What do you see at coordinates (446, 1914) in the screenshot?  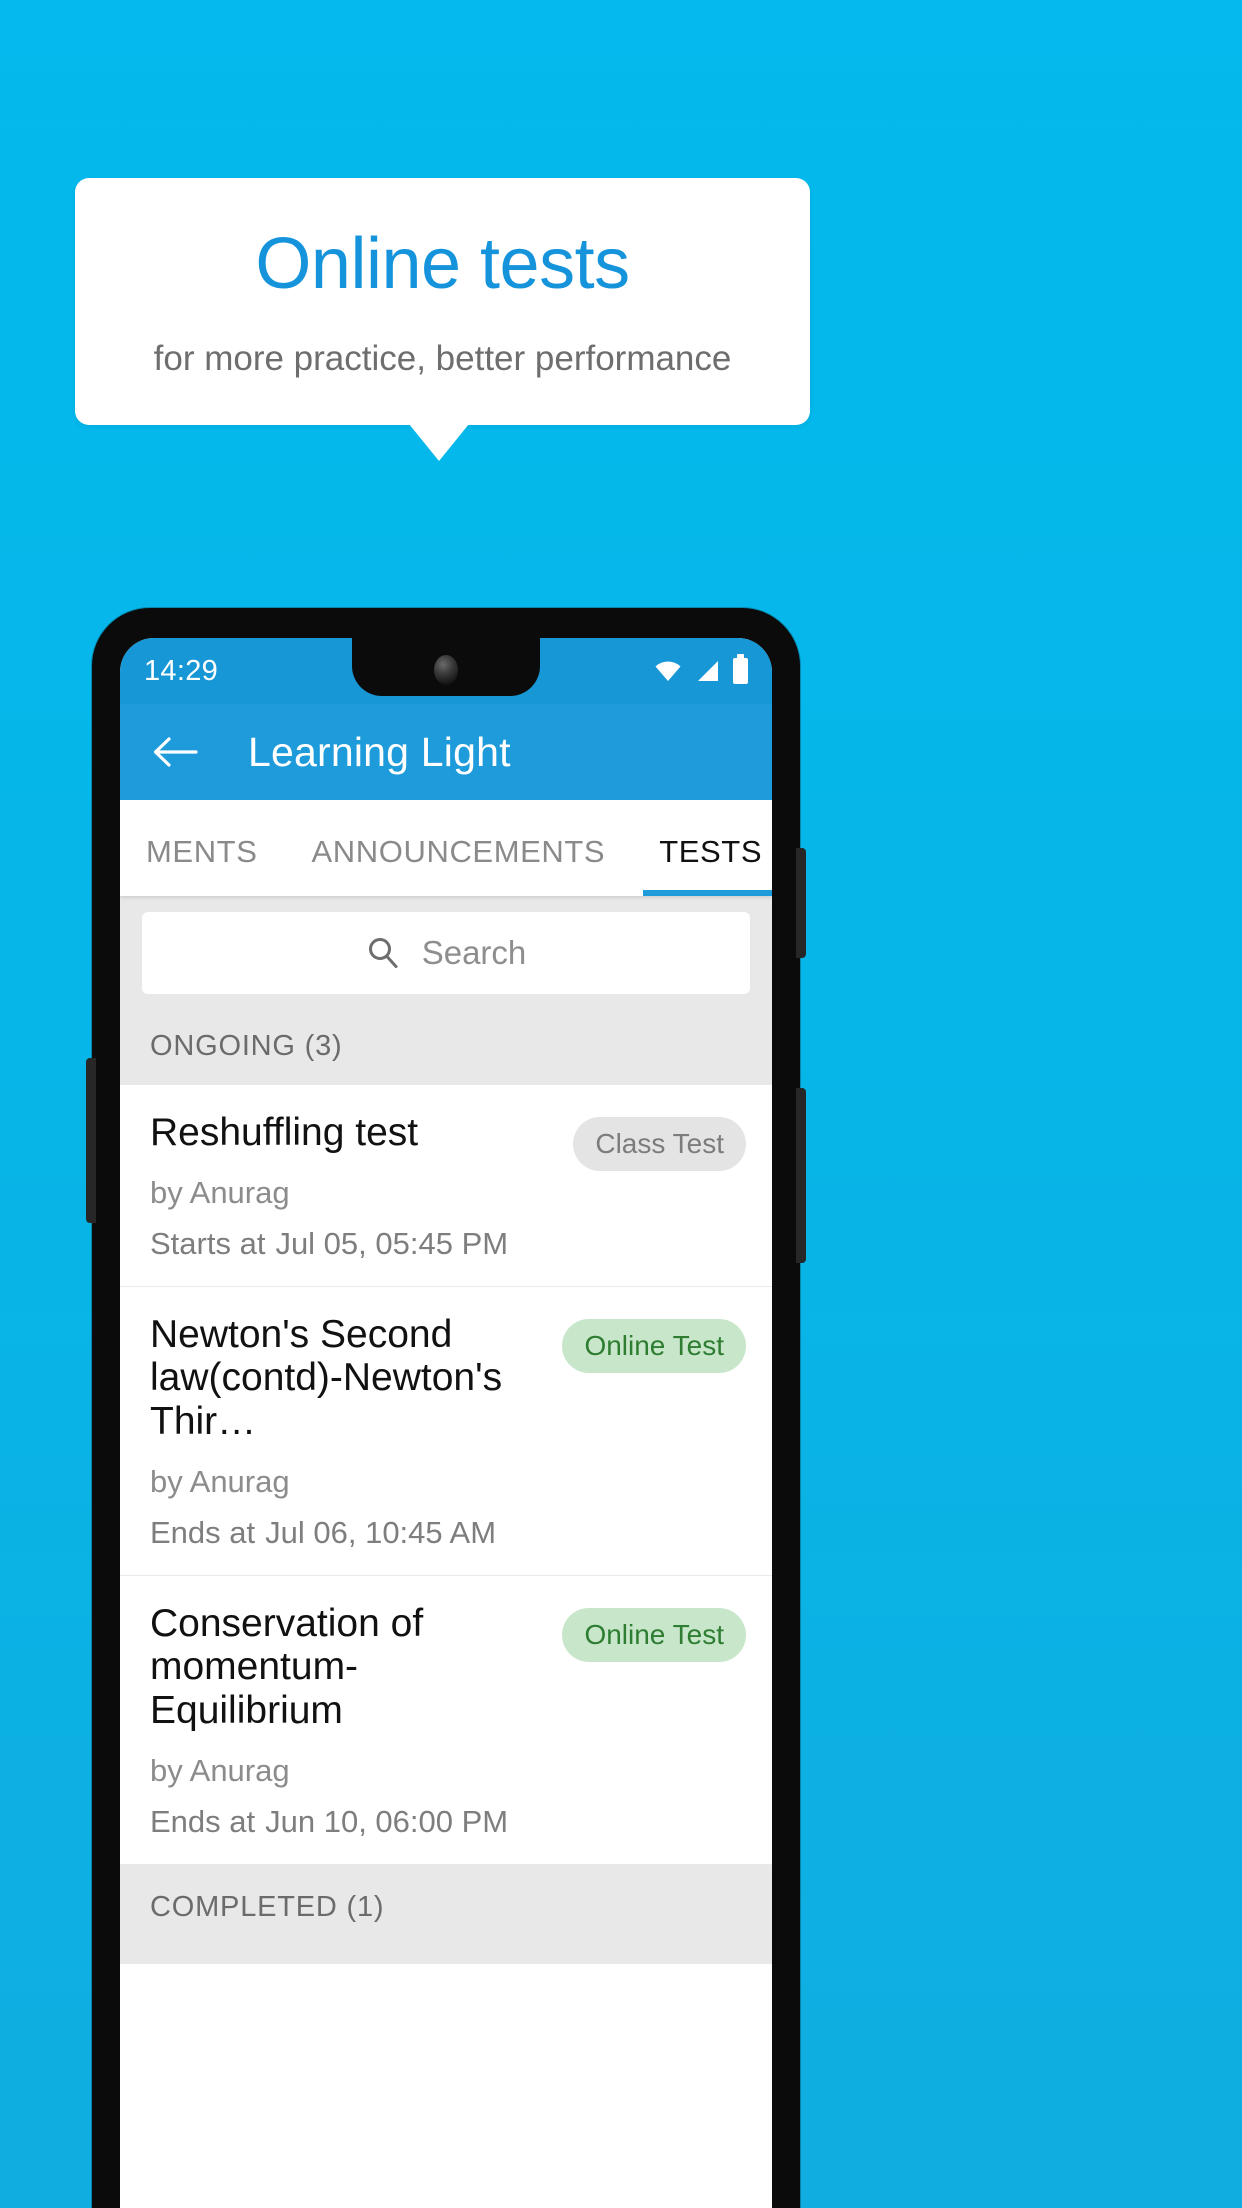 I see `section-header-completed: COMPLETED (1)` at bounding box center [446, 1914].